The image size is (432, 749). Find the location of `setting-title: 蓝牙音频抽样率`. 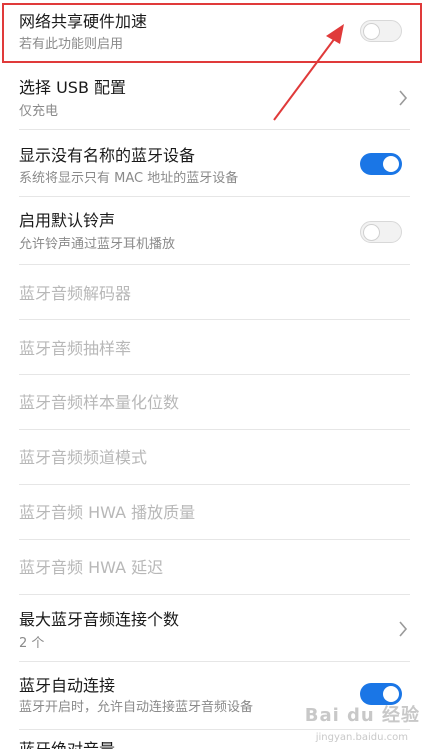

setting-title: 蓝牙音频抽样率 is located at coordinates (75, 348).